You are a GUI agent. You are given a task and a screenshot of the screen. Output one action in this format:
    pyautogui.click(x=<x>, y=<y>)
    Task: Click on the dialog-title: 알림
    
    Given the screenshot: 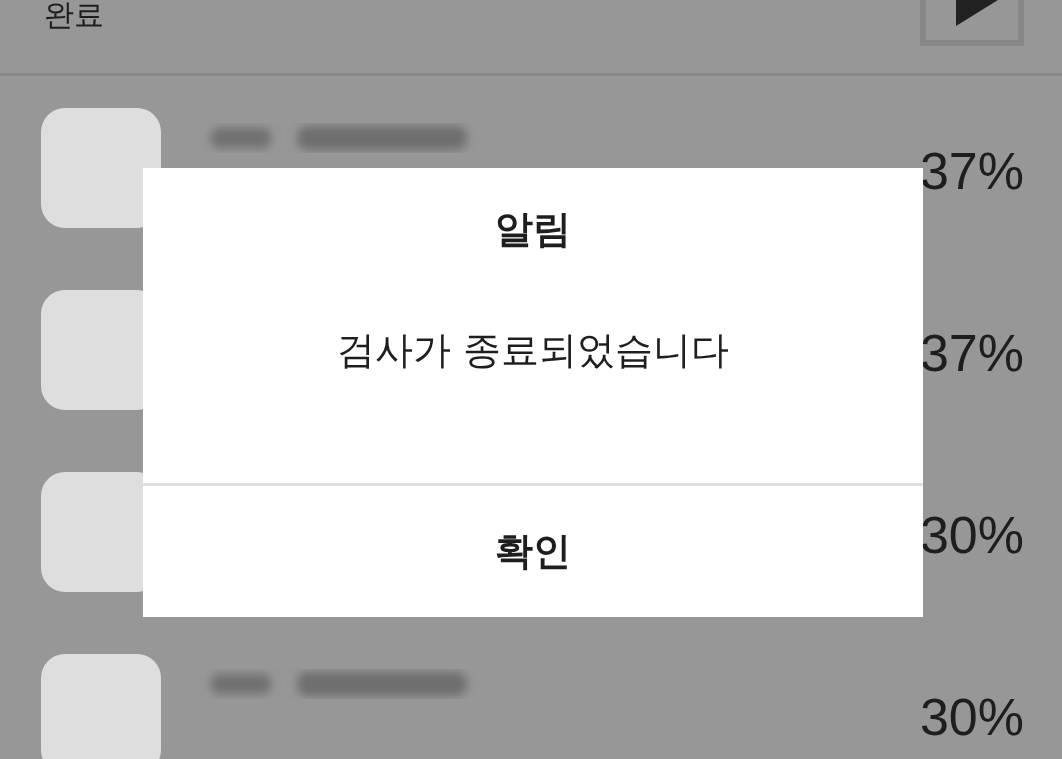 What is the action you would take?
    pyautogui.click(x=533, y=229)
    